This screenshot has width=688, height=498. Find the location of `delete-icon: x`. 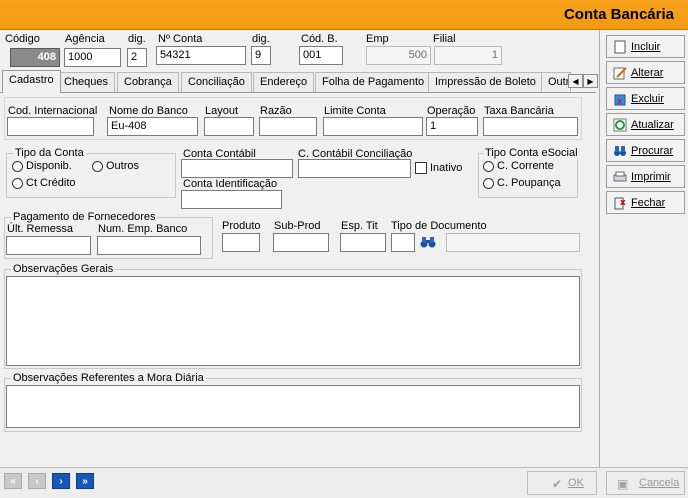

delete-icon: x is located at coordinates (620, 99).